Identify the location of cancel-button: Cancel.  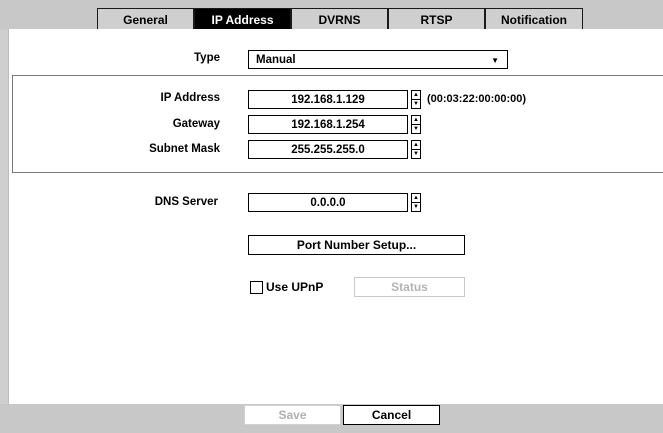
(391, 415).